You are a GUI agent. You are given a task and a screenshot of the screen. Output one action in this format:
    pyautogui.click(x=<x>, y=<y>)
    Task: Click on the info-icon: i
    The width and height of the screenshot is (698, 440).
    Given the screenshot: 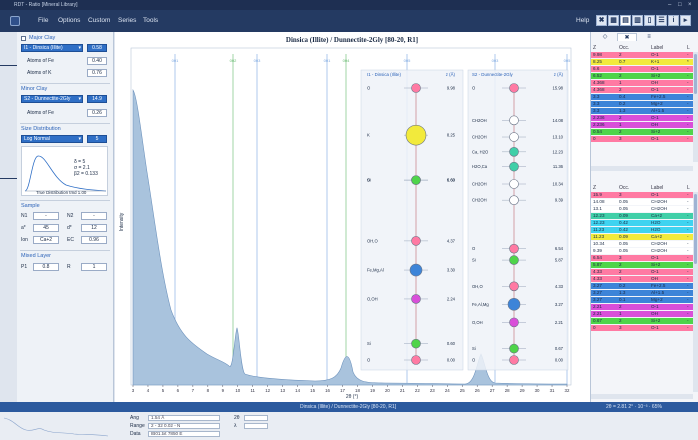 What is the action you would take?
    pyautogui.click(x=673, y=20)
    